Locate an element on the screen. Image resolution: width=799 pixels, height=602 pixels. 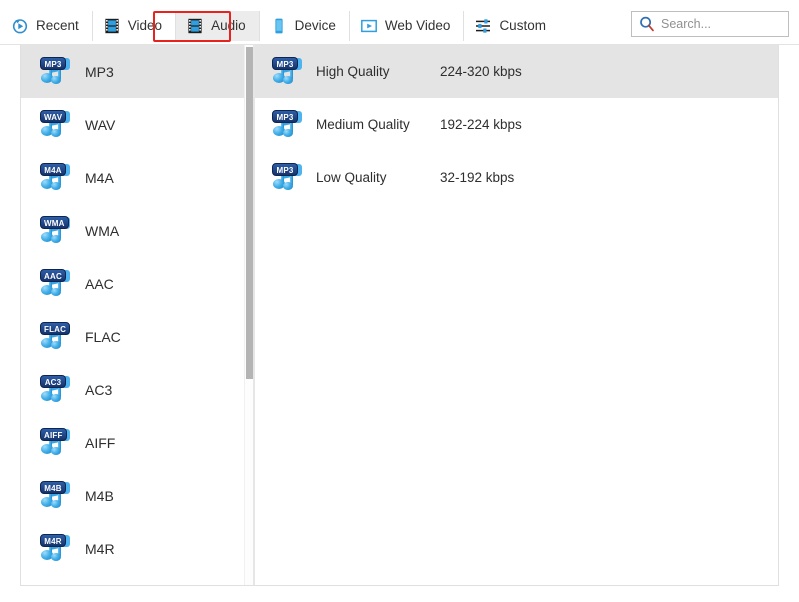
sliders-icon is located at coordinates (483, 26).